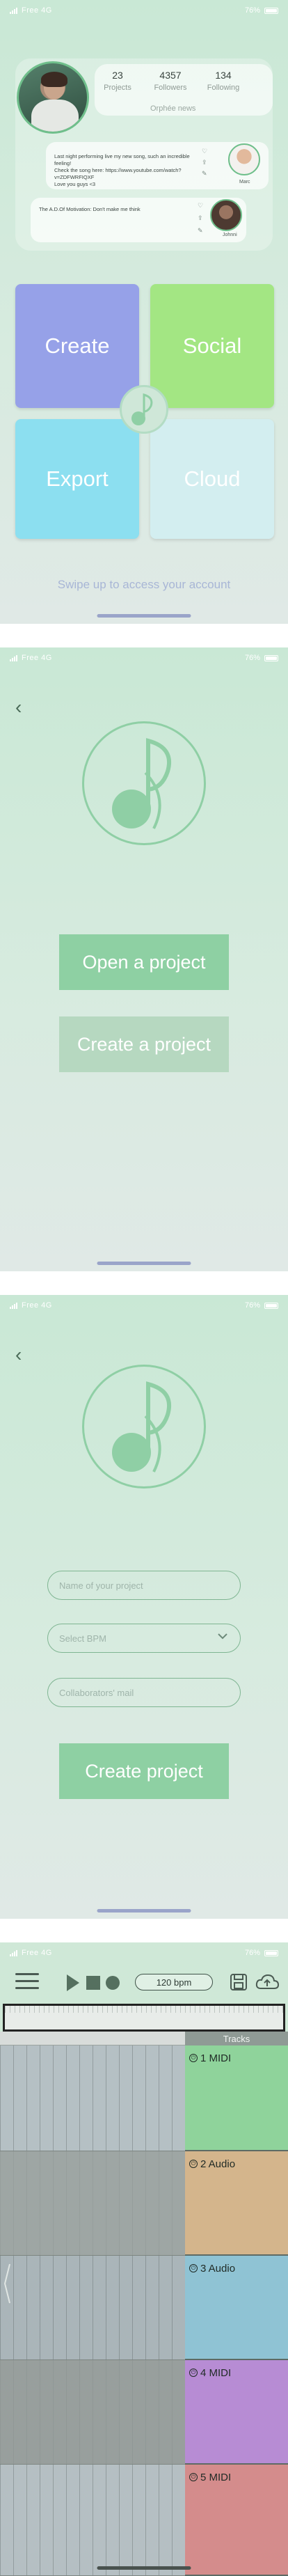 The height and width of the screenshot is (2576, 288). I want to click on stat-projects-label: Projects, so click(117, 88).